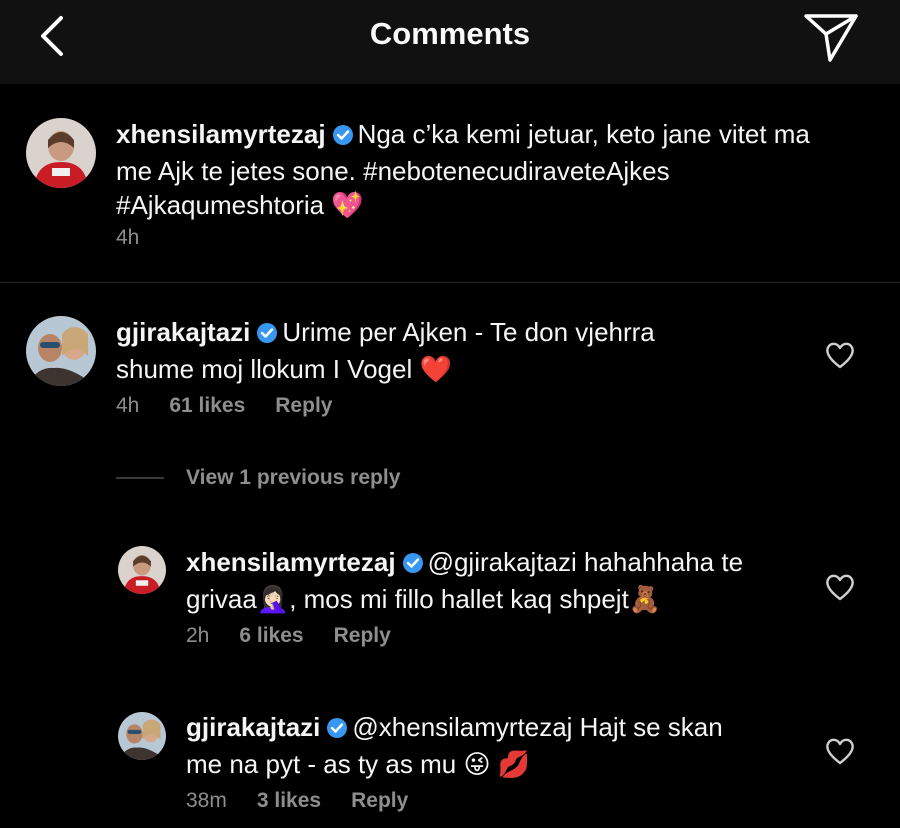 This screenshot has height=828, width=900. Describe the element at coordinates (220, 205) in the screenshot. I see `caption-hashtag: #Ajkaqumeshtoria` at that location.